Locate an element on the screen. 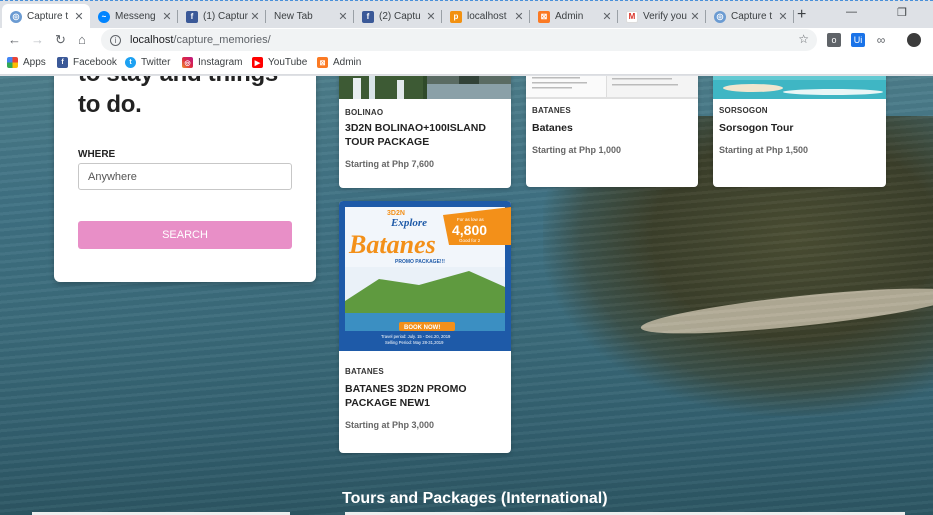 This screenshot has height=515, width=933. hero-heading-line-2: to do. is located at coordinates (110, 104).